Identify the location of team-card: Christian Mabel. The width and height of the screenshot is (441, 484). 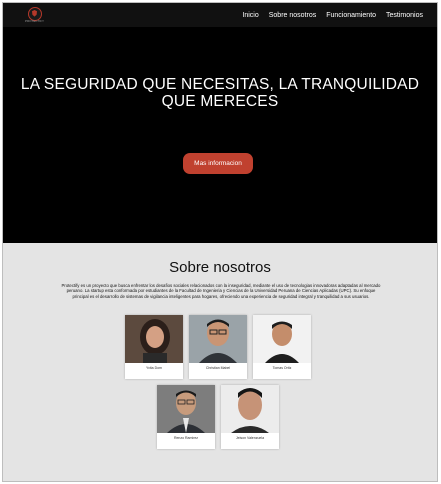
(218, 347).